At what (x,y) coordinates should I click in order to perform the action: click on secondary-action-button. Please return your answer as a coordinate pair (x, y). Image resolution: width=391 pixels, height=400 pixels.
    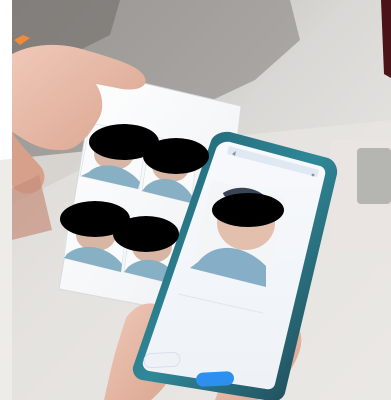
    Looking at the image, I should click on (162, 360).